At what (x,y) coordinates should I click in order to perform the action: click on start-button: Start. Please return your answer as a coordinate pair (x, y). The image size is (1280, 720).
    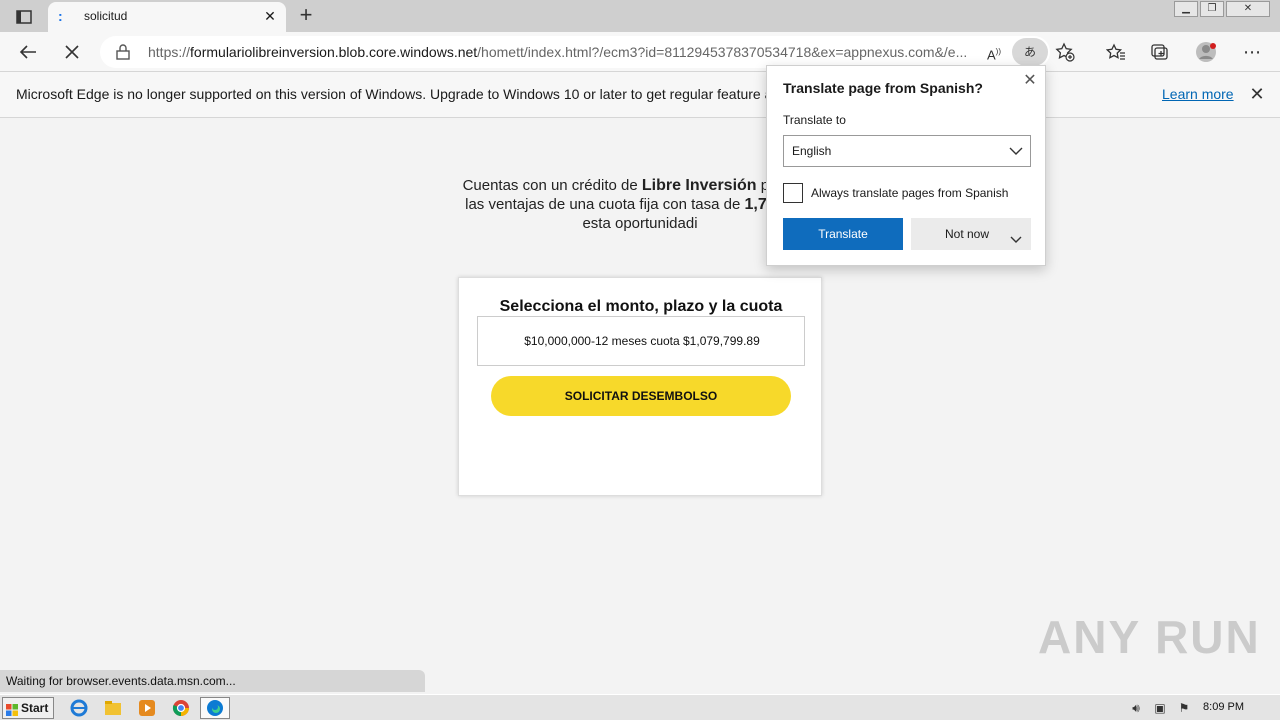
    Looking at the image, I should click on (28, 708).